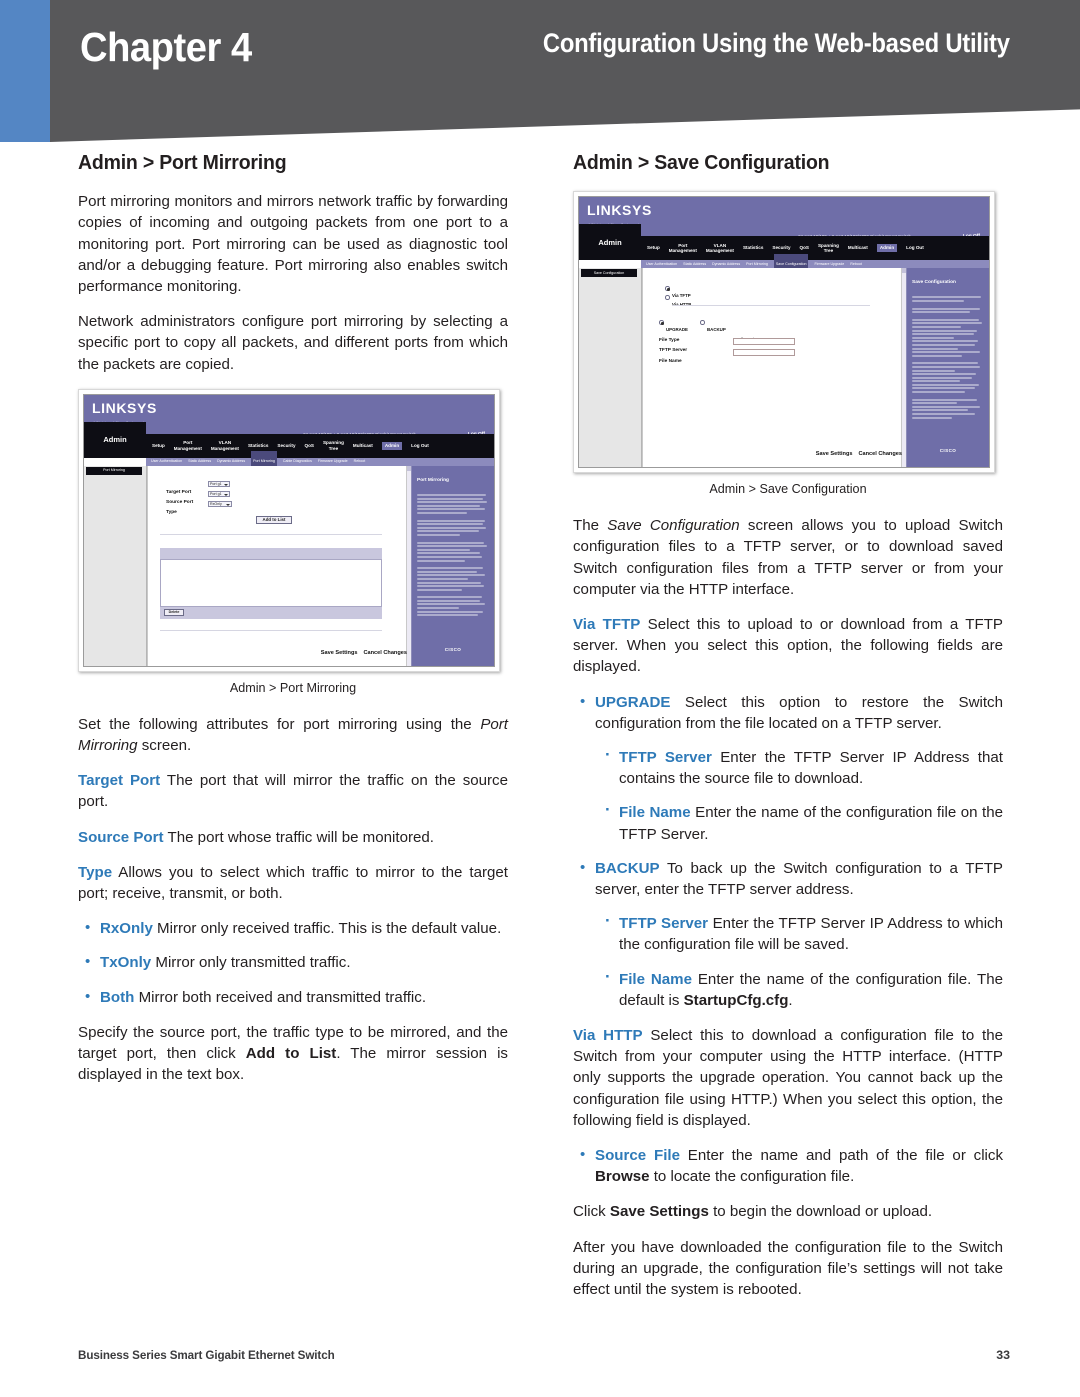 Image resolution: width=1080 pixels, height=1397 pixels. What do you see at coordinates (433, 480) in the screenshot?
I see `ui-help-title: Port Mirroring` at bounding box center [433, 480].